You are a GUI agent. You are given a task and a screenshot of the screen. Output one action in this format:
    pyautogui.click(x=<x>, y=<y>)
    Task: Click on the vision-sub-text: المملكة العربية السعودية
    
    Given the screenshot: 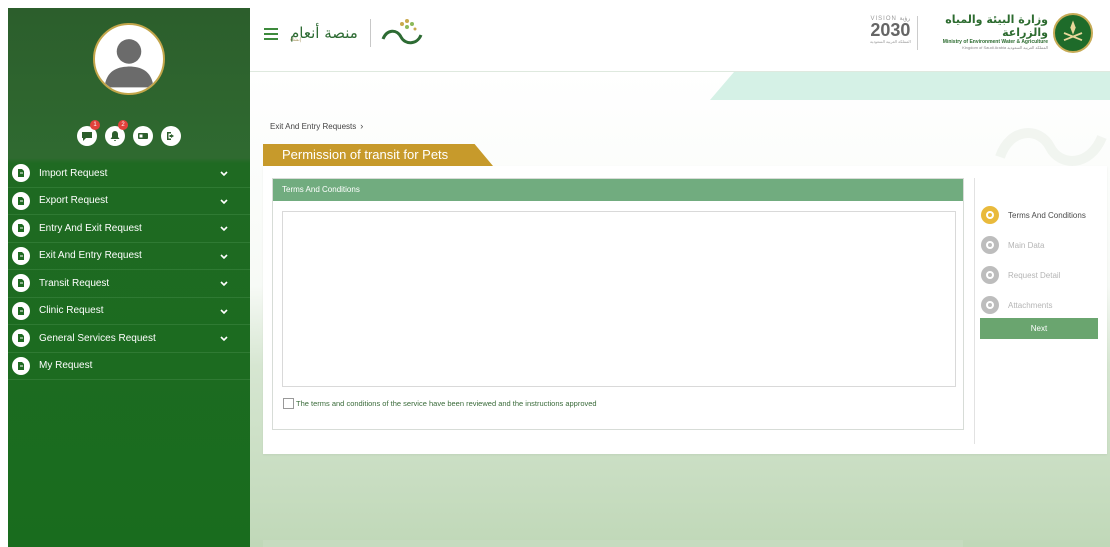 What is the action you would take?
    pyautogui.click(x=890, y=41)
    